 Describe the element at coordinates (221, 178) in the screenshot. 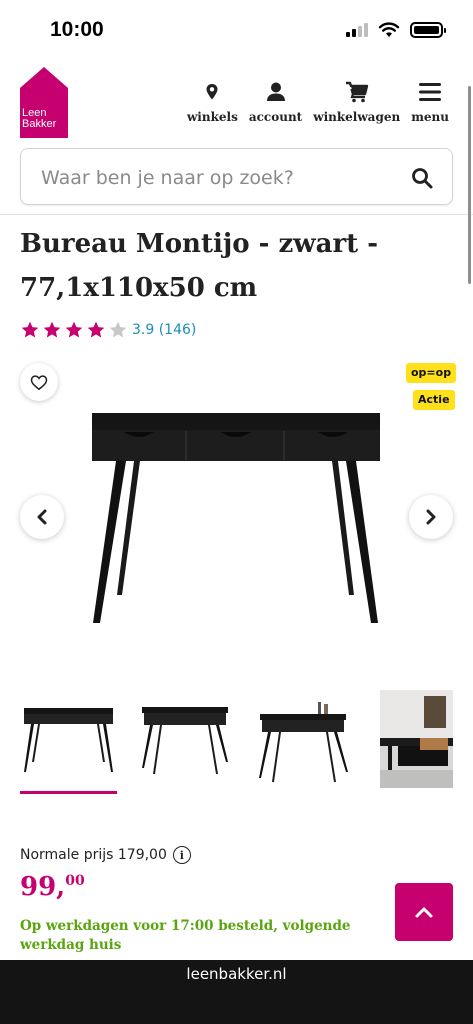

I see `search-input` at that location.